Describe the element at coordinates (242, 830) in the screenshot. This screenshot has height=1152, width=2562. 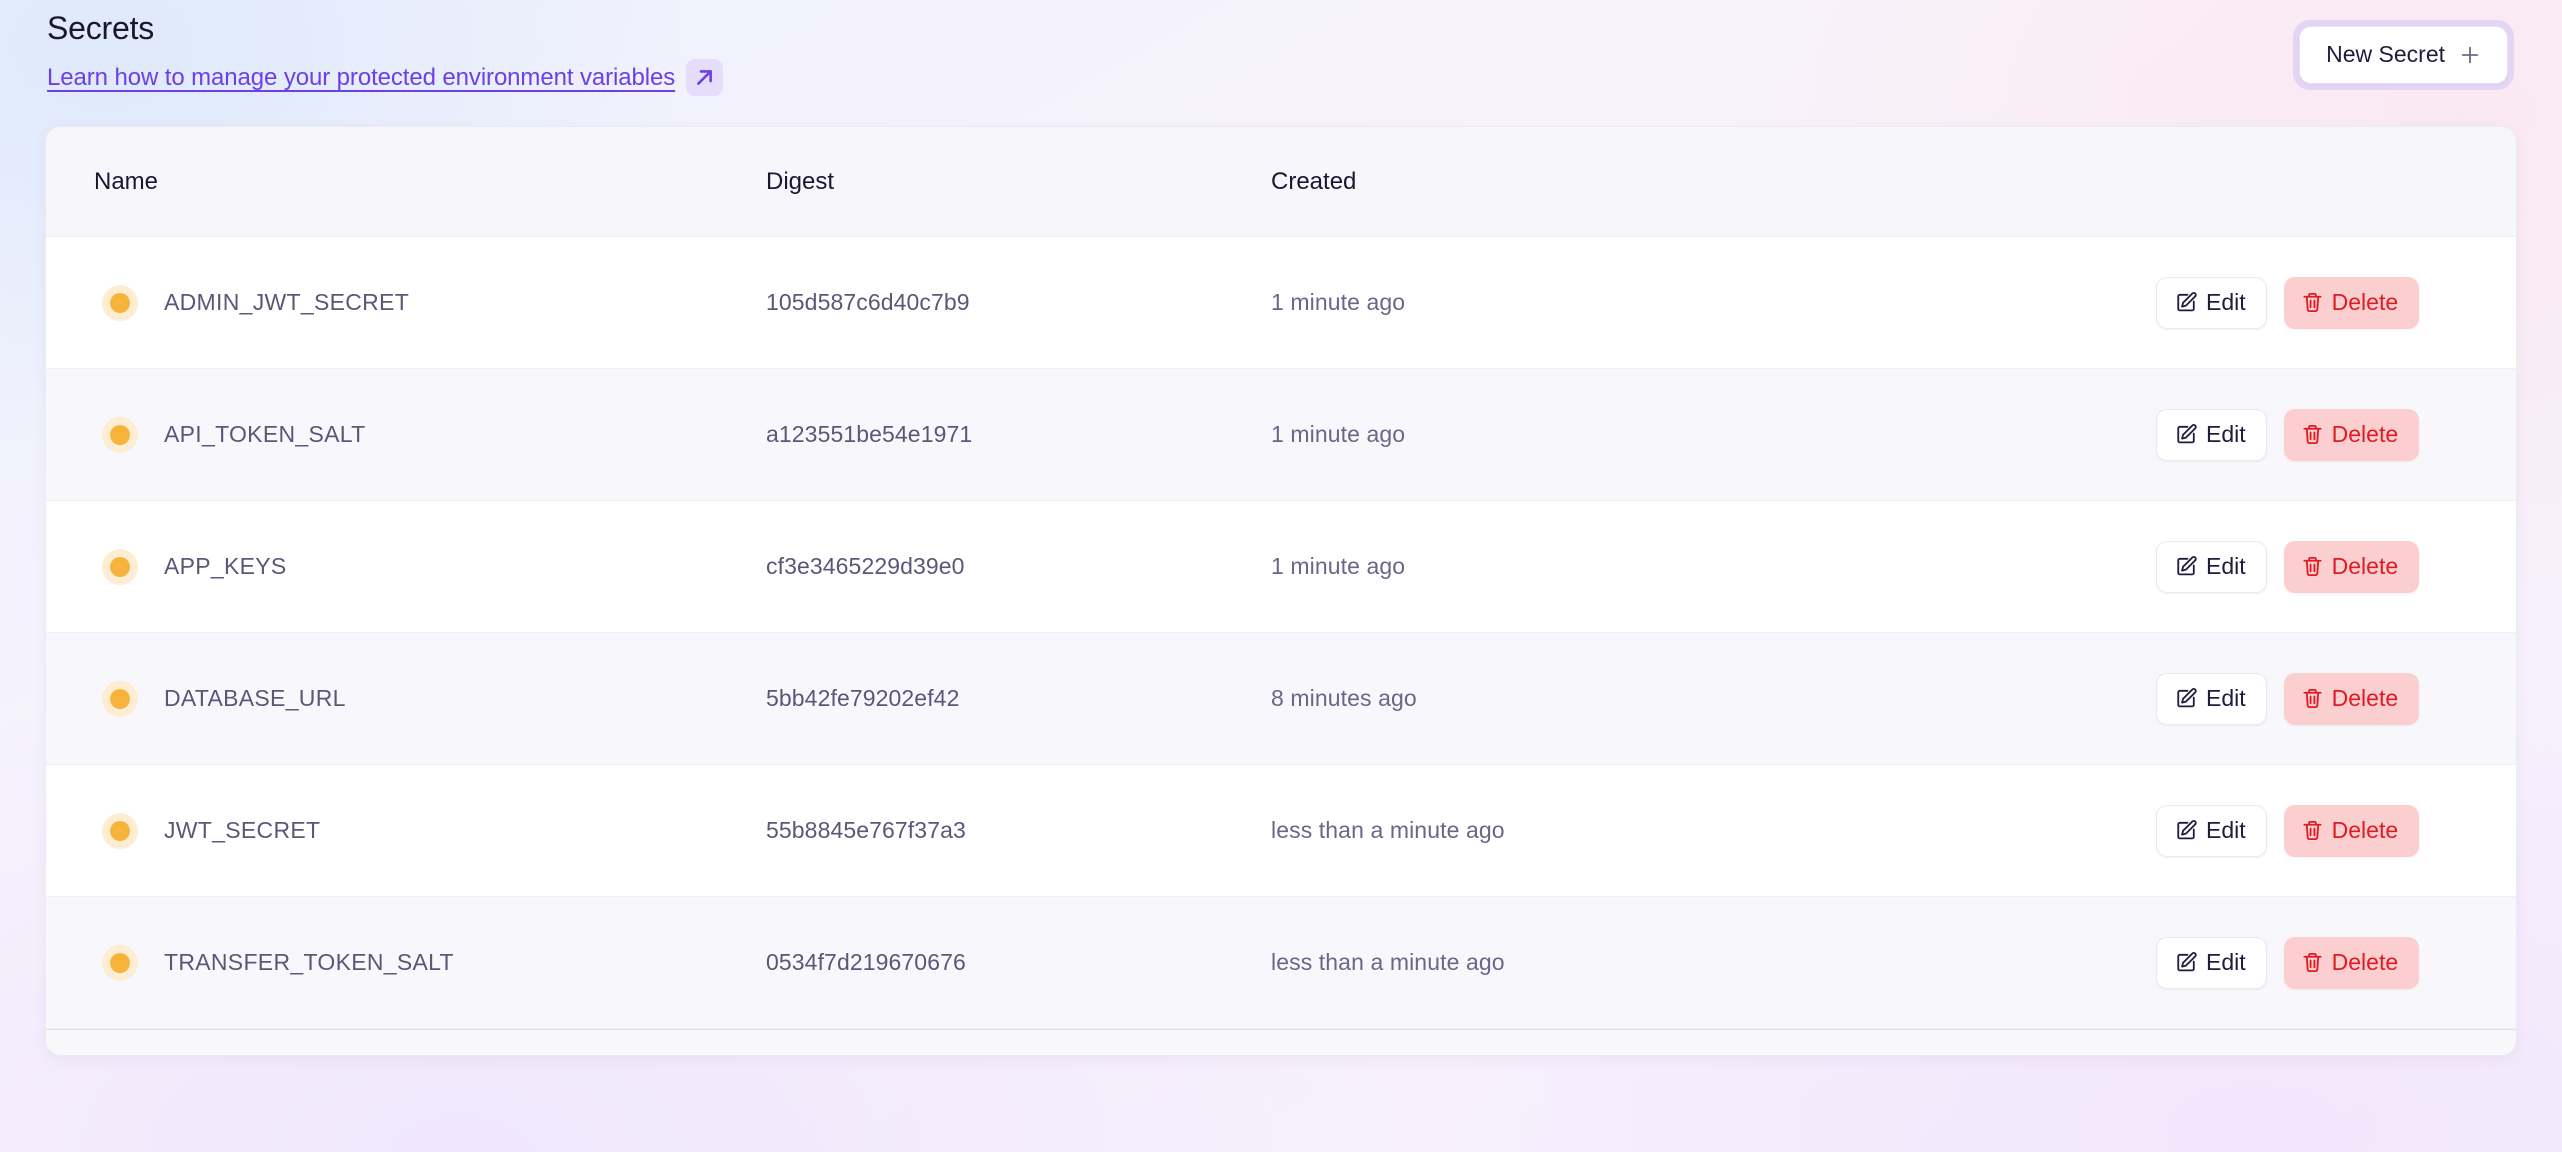
I see `row-secret-name: JWT_SECRET` at that location.